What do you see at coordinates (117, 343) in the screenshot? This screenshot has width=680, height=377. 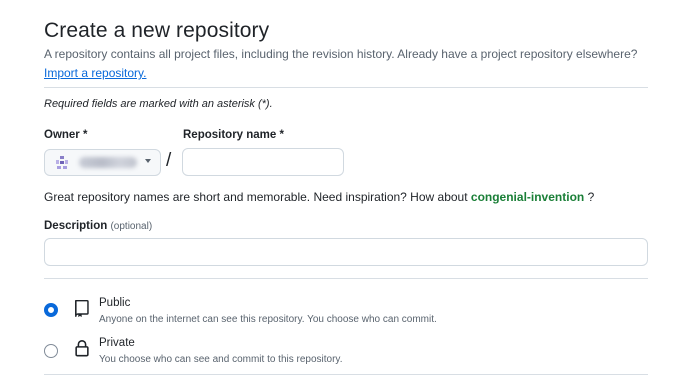 I see `visibility-private-title: Private` at bounding box center [117, 343].